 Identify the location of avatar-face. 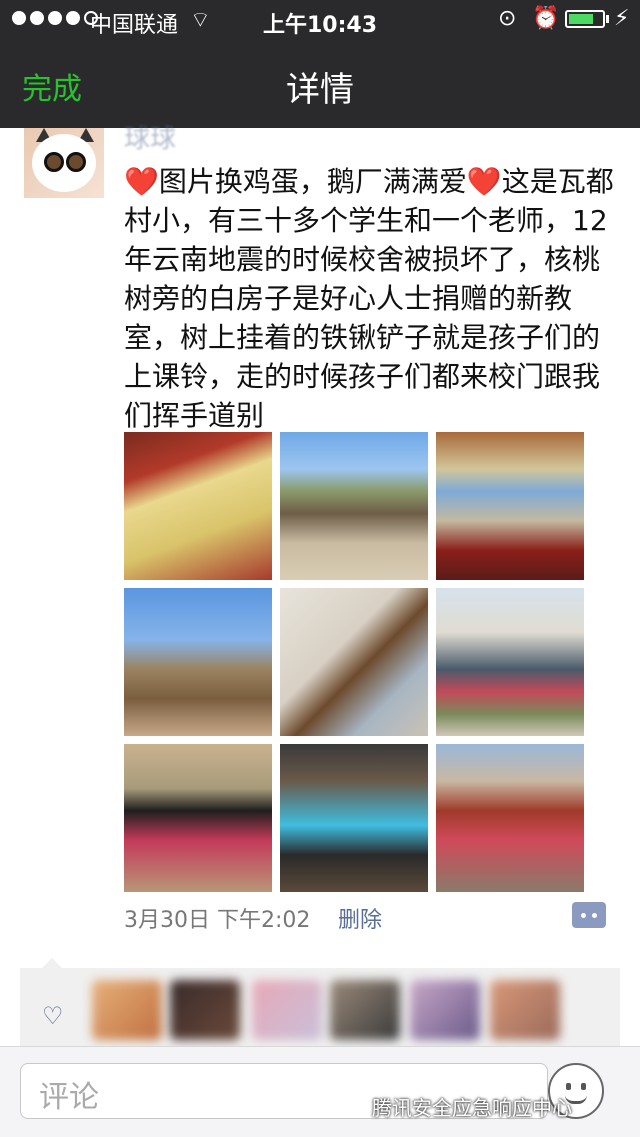
(64, 163).